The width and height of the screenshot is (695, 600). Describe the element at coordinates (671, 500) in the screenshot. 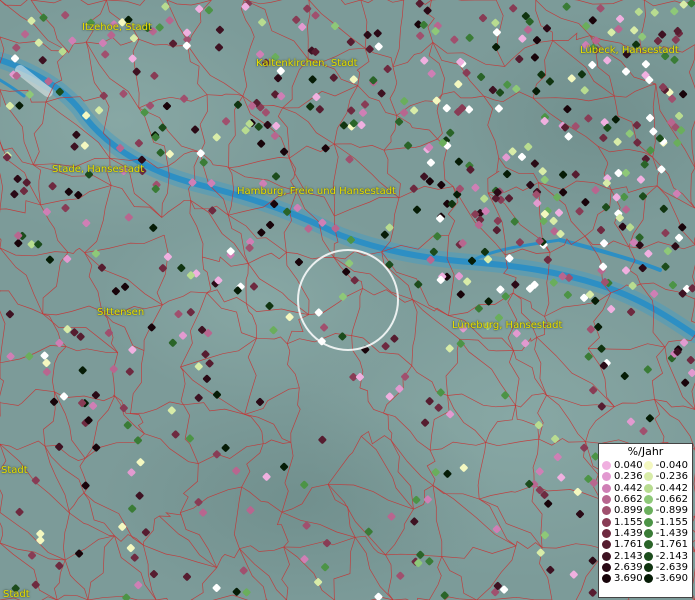

I see `legend-value: -0.662` at that location.